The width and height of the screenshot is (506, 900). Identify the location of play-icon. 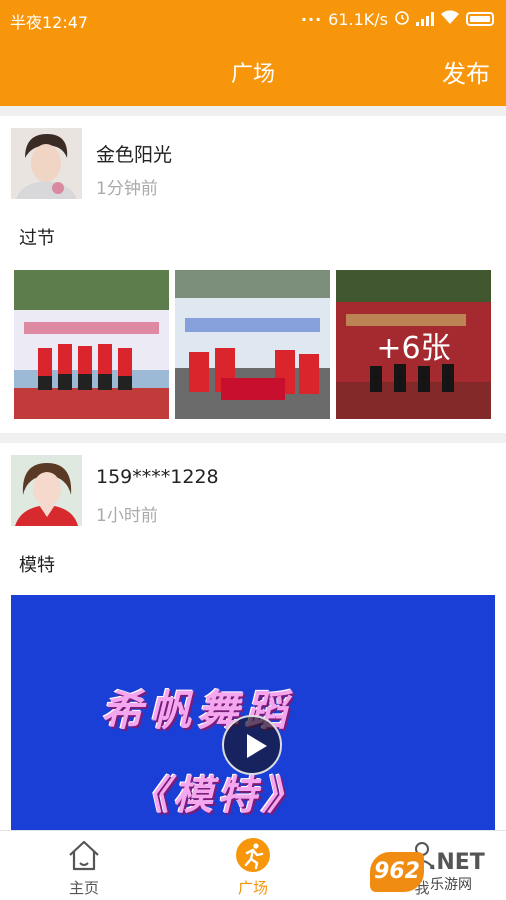
(252, 745).